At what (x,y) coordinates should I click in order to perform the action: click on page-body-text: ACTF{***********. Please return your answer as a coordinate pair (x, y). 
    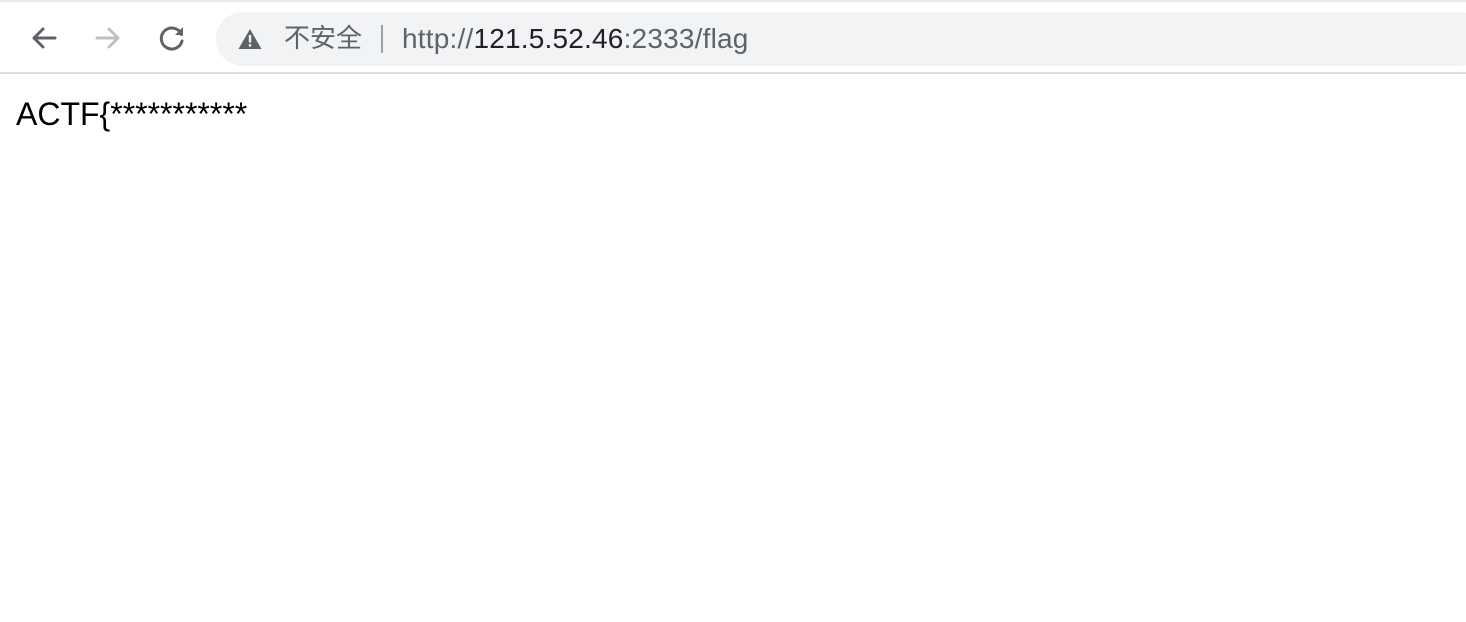
    Looking at the image, I should click on (132, 114).